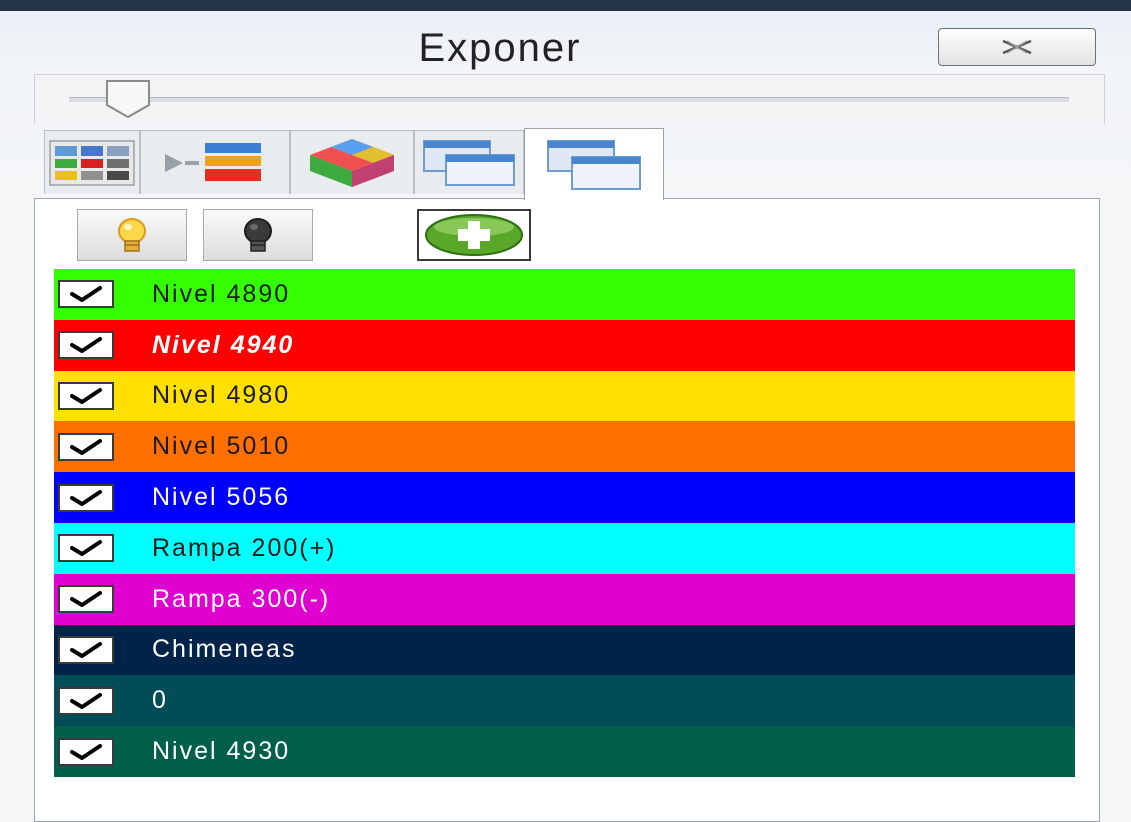 This screenshot has width=1131, height=822. I want to click on close-x-icon, so click(1017, 47).